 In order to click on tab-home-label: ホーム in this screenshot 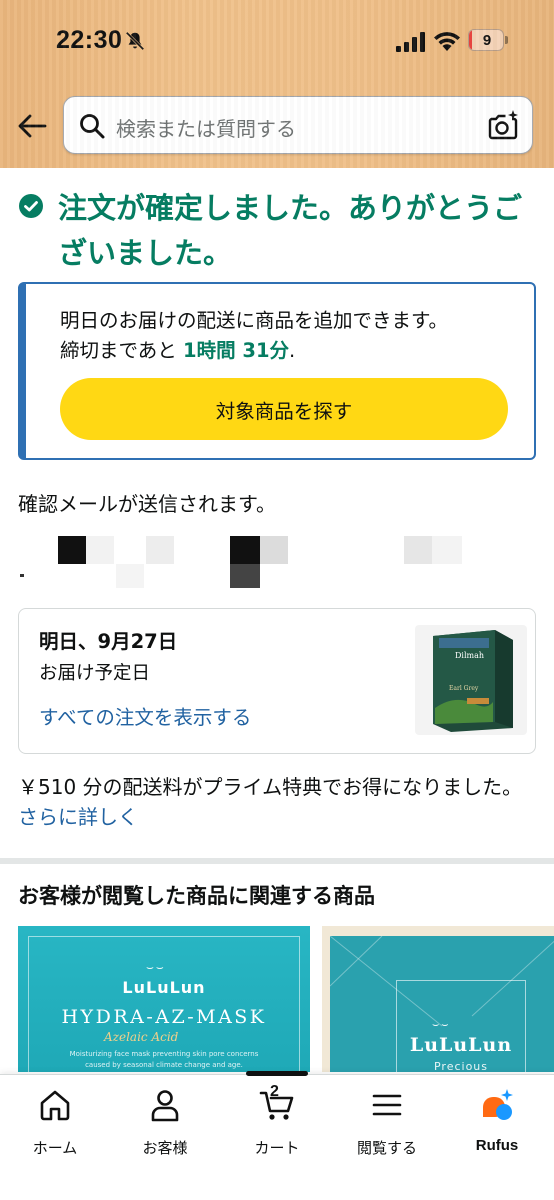, I will do `click(55, 1148)`.